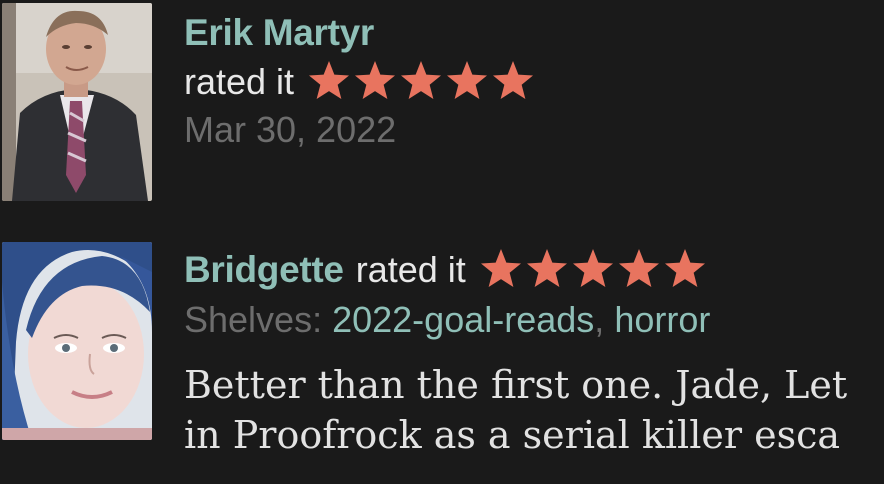  I want to click on reviewer-name-link: Erik Martyr, so click(279, 33).